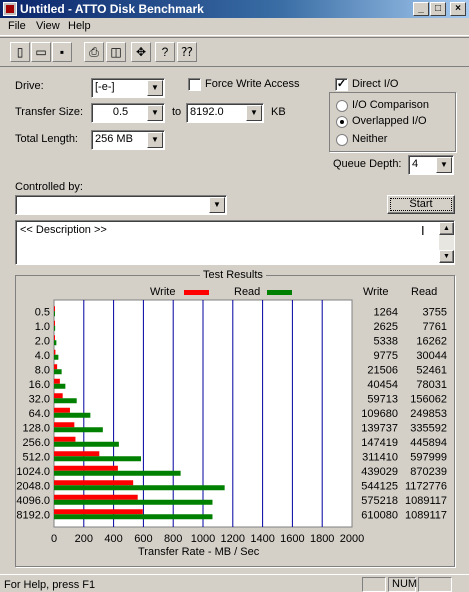 This screenshot has width=469, height=592. What do you see at coordinates (42, 312) in the screenshot?
I see `category-label: 0.5` at bounding box center [42, 312].